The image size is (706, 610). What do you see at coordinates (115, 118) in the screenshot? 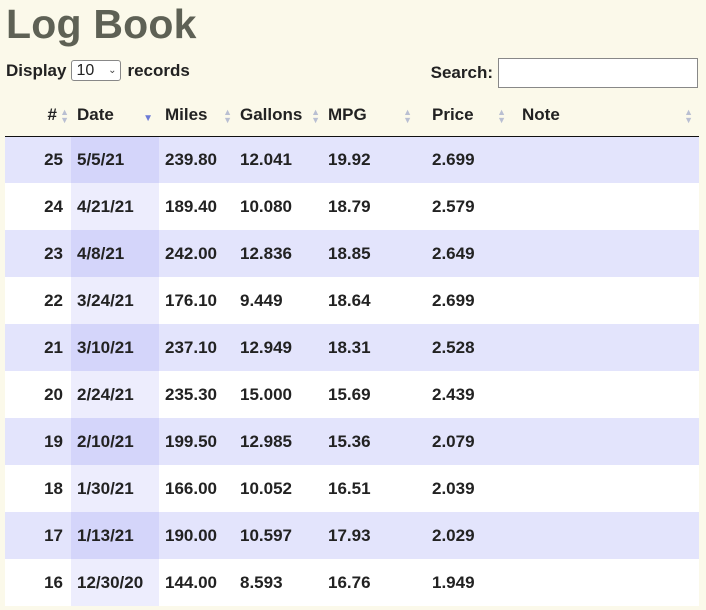
I see `column-header-date: Date ▼` at bounding box center [115, 118].